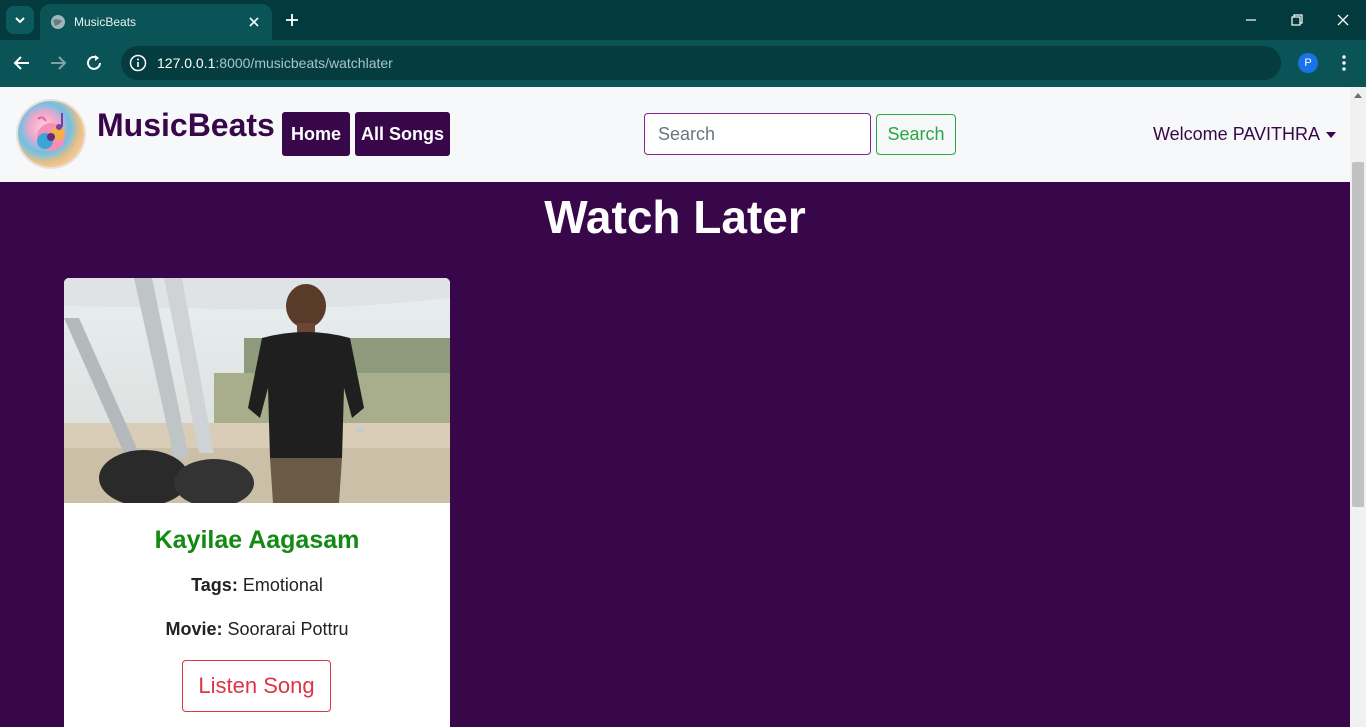 This screenshot has width=1366, height=727. I want to click on address-bar: 127.0.0.1:8000/musicbeats/watchlater, so click(701, 63).